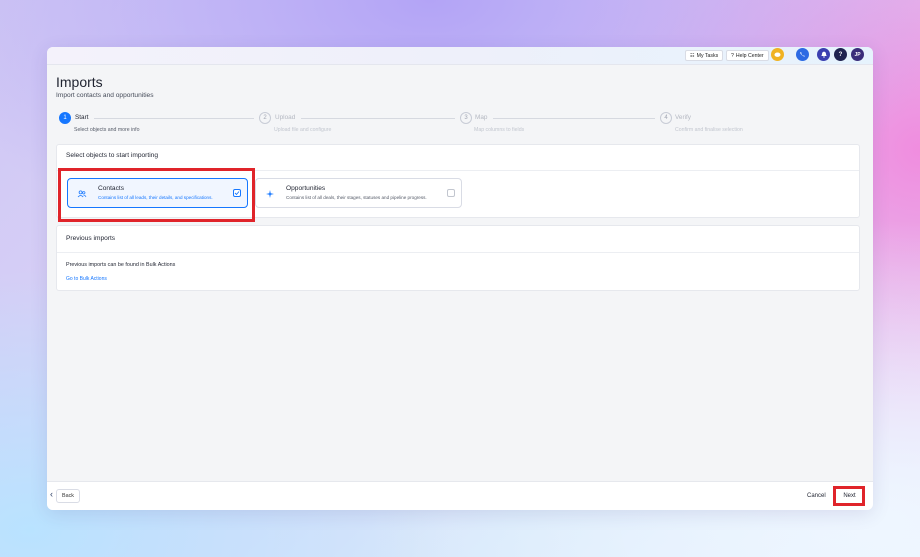 The height and width of the screenshot is (557, 920). What do you see at coordinates (107, 130) in the screenshot?
I see `step-1-description: Select objects and more info` at bounding box center [107, 130].